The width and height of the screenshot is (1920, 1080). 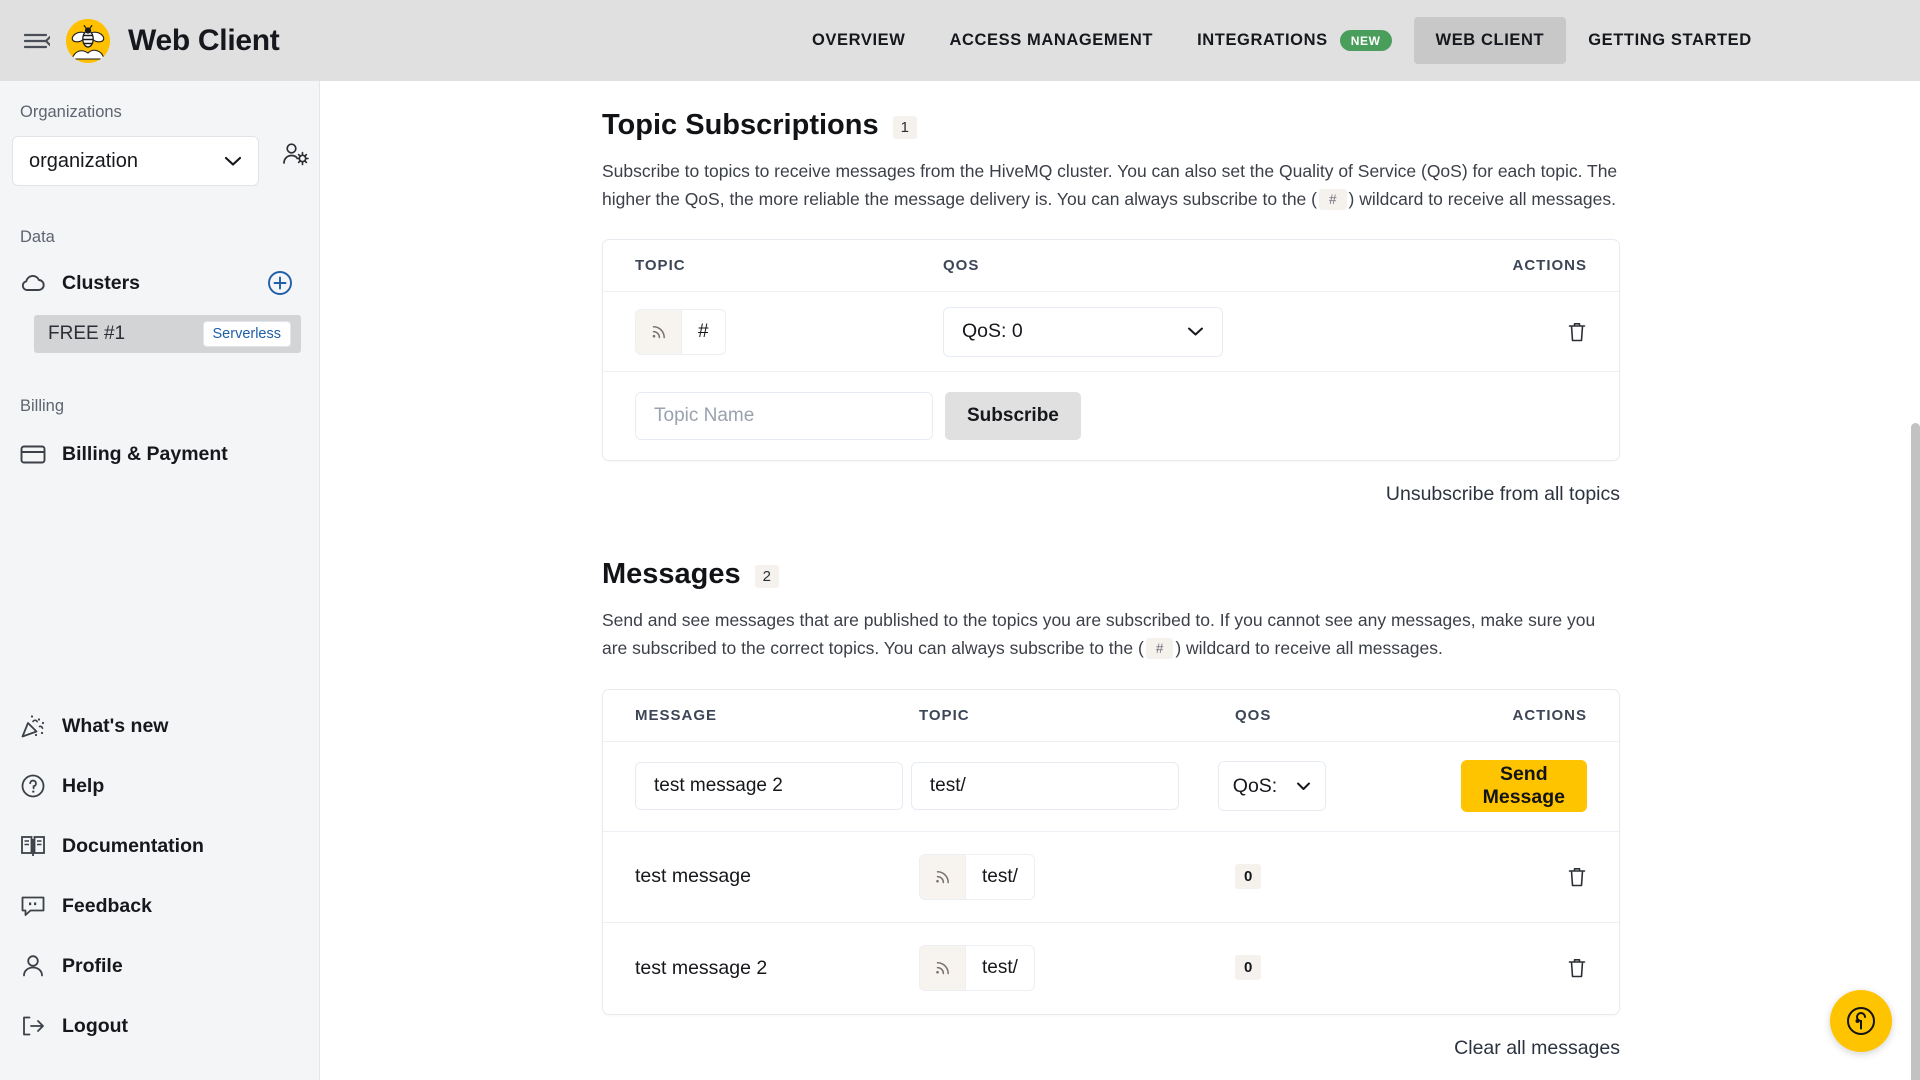 I want to click on topic-subscriptions-table-header: TOPIC QOS ACTIONS, so click(x=1111, y=266).